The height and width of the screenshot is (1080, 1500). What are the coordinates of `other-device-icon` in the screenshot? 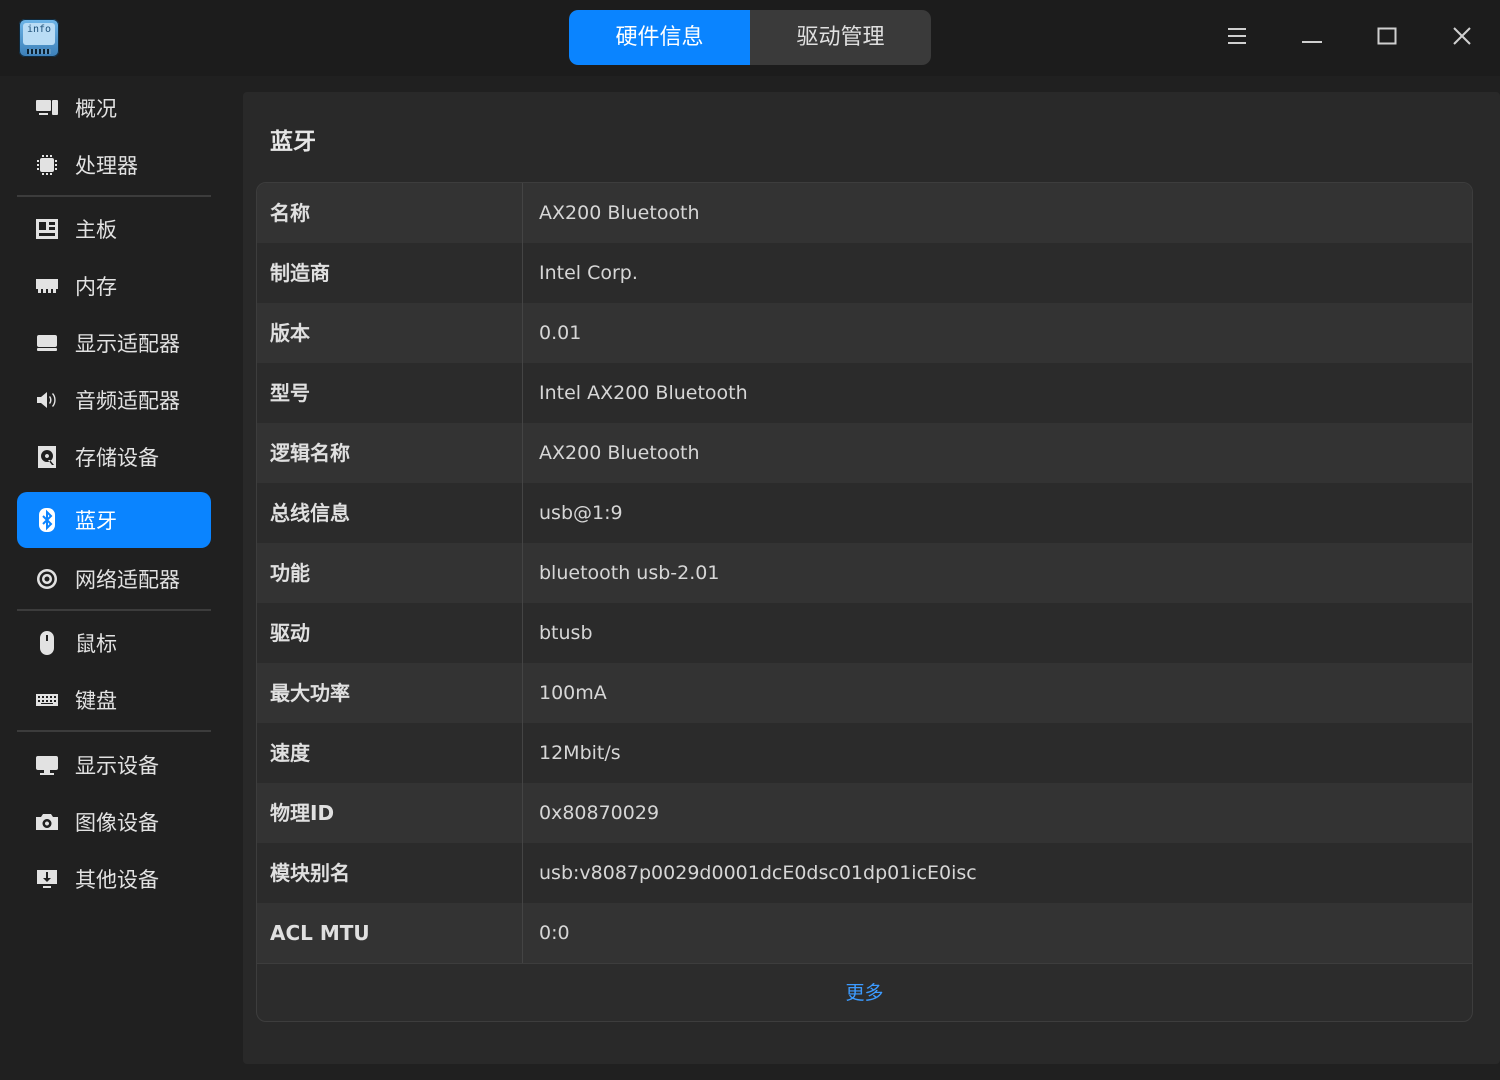 It's located at (47, 879).